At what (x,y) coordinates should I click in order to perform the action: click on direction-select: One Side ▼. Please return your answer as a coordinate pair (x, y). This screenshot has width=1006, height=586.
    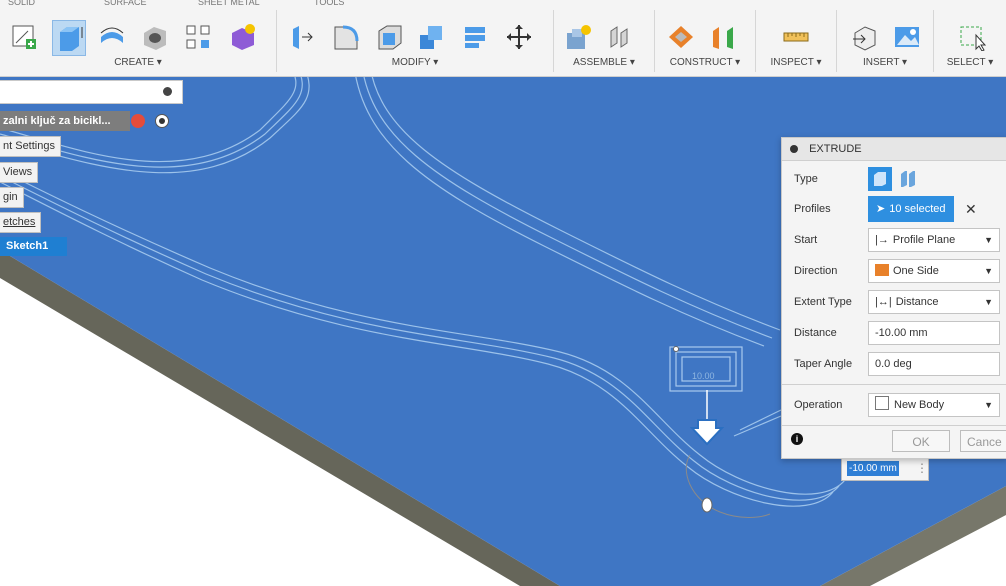
    Looking at the image, I should click on (934, 271).